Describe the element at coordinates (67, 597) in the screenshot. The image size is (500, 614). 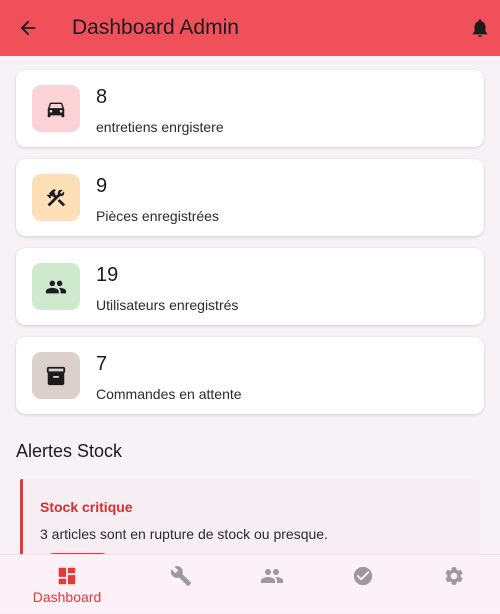
I see `nav-label-dashboard: Dashboard` at that location.